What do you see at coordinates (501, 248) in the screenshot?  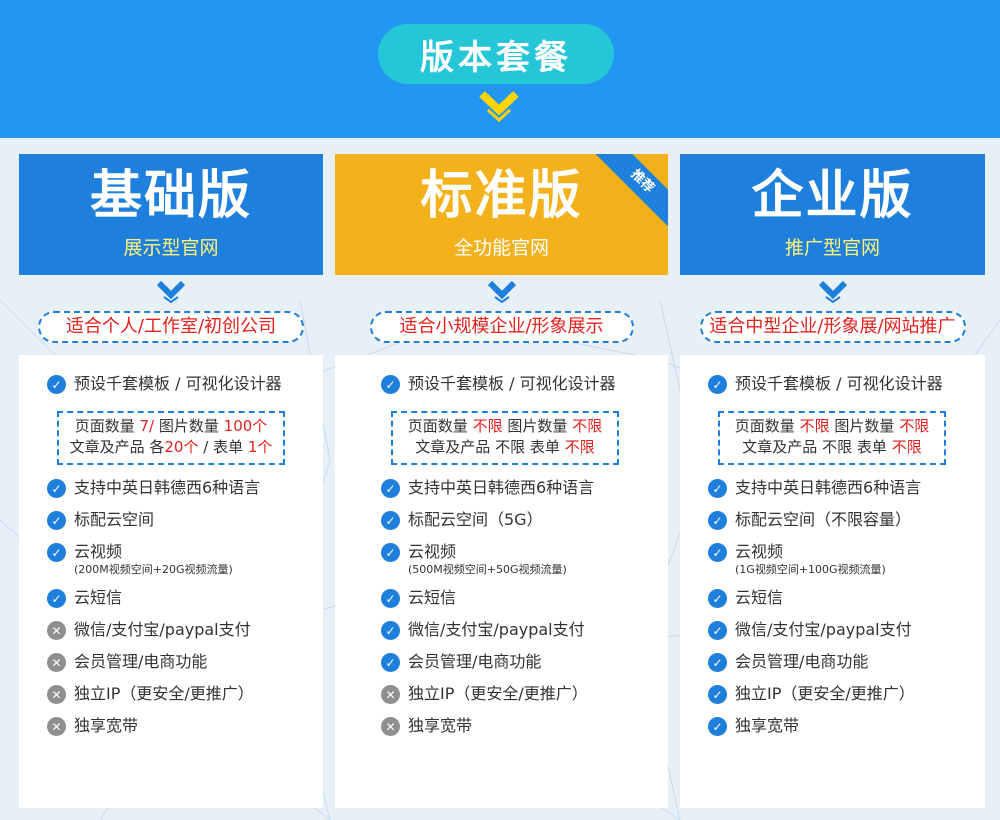 I see `plan-subtitle: 全功能官网` at bounding box center [501, 248].